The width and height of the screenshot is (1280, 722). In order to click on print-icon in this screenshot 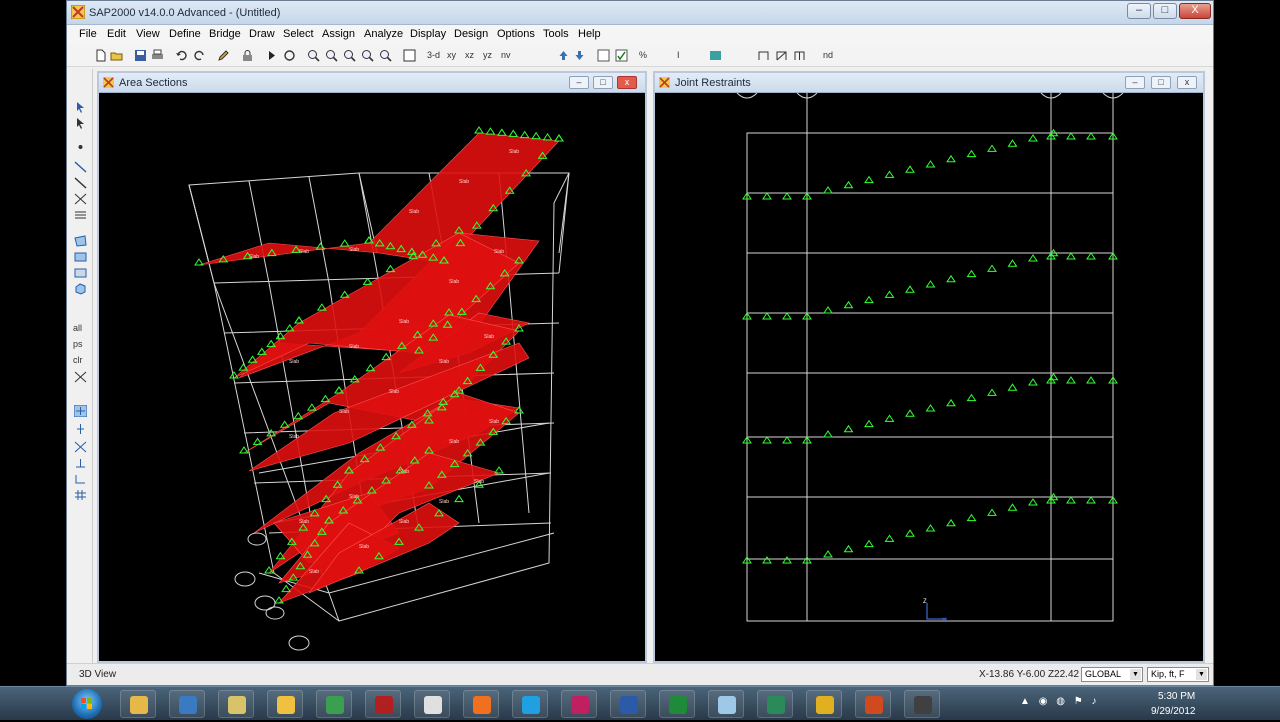, I will do `click(157, 55)`.